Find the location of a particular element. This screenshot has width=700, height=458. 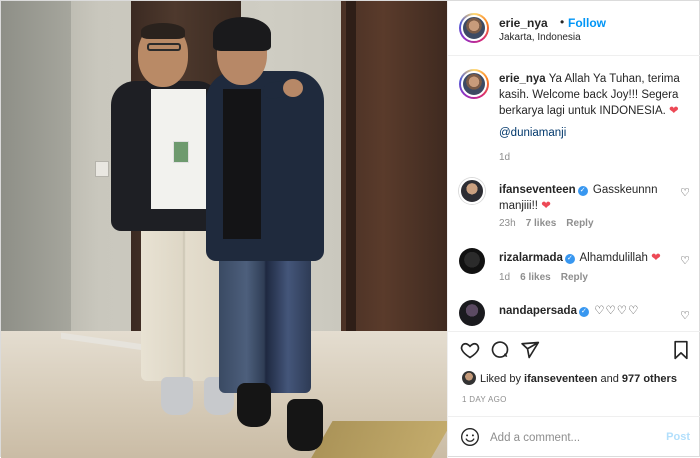

bookmark-icon is located at coordinates (681, 351).